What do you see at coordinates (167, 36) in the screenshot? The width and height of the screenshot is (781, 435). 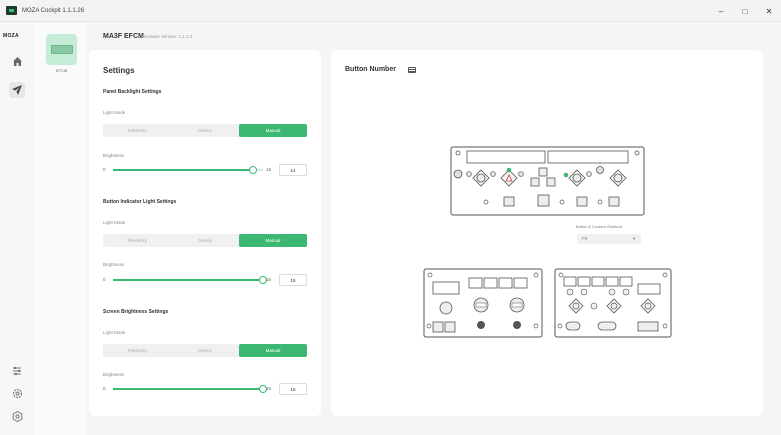 I see `firmware-version: Firmware Version: 1.1.1.3` at bounding box center [167, 36].